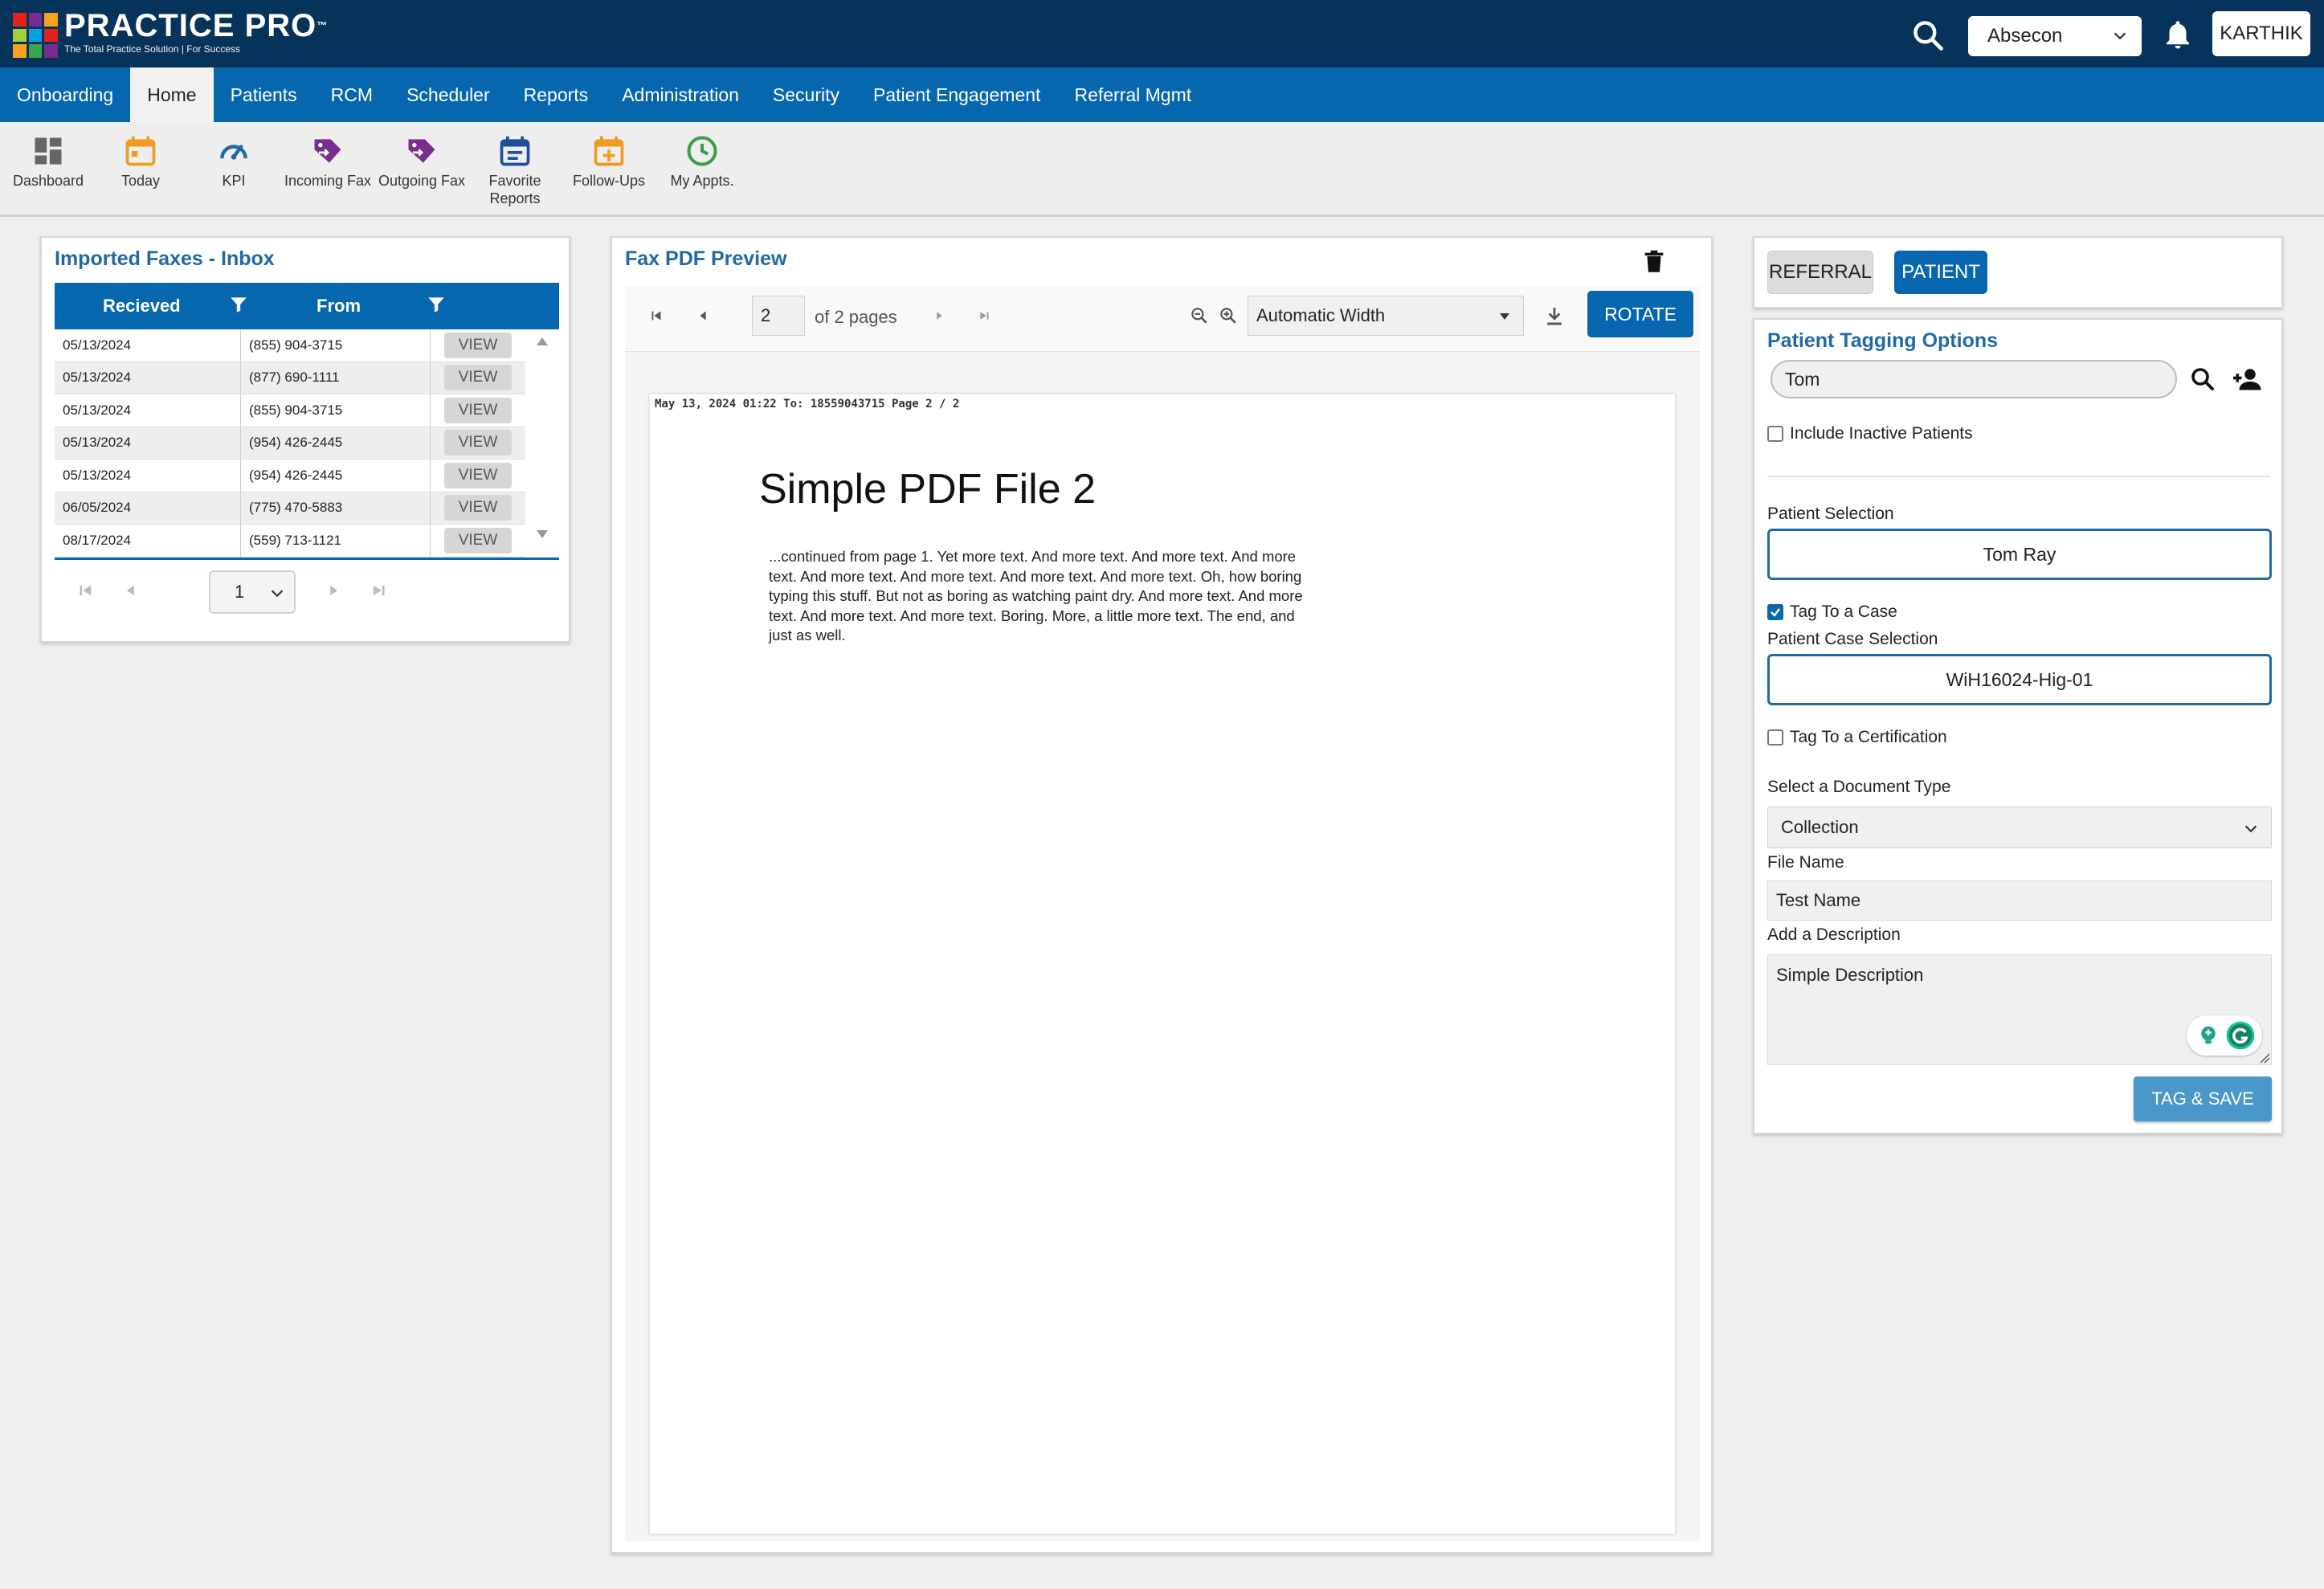 Image resolution: width=2324 pixels, height=1589 pixels. Describe the element at coordinates (2019, 554) in the screenshot. I see `patient-selection-field: Tom Ray` at that location.